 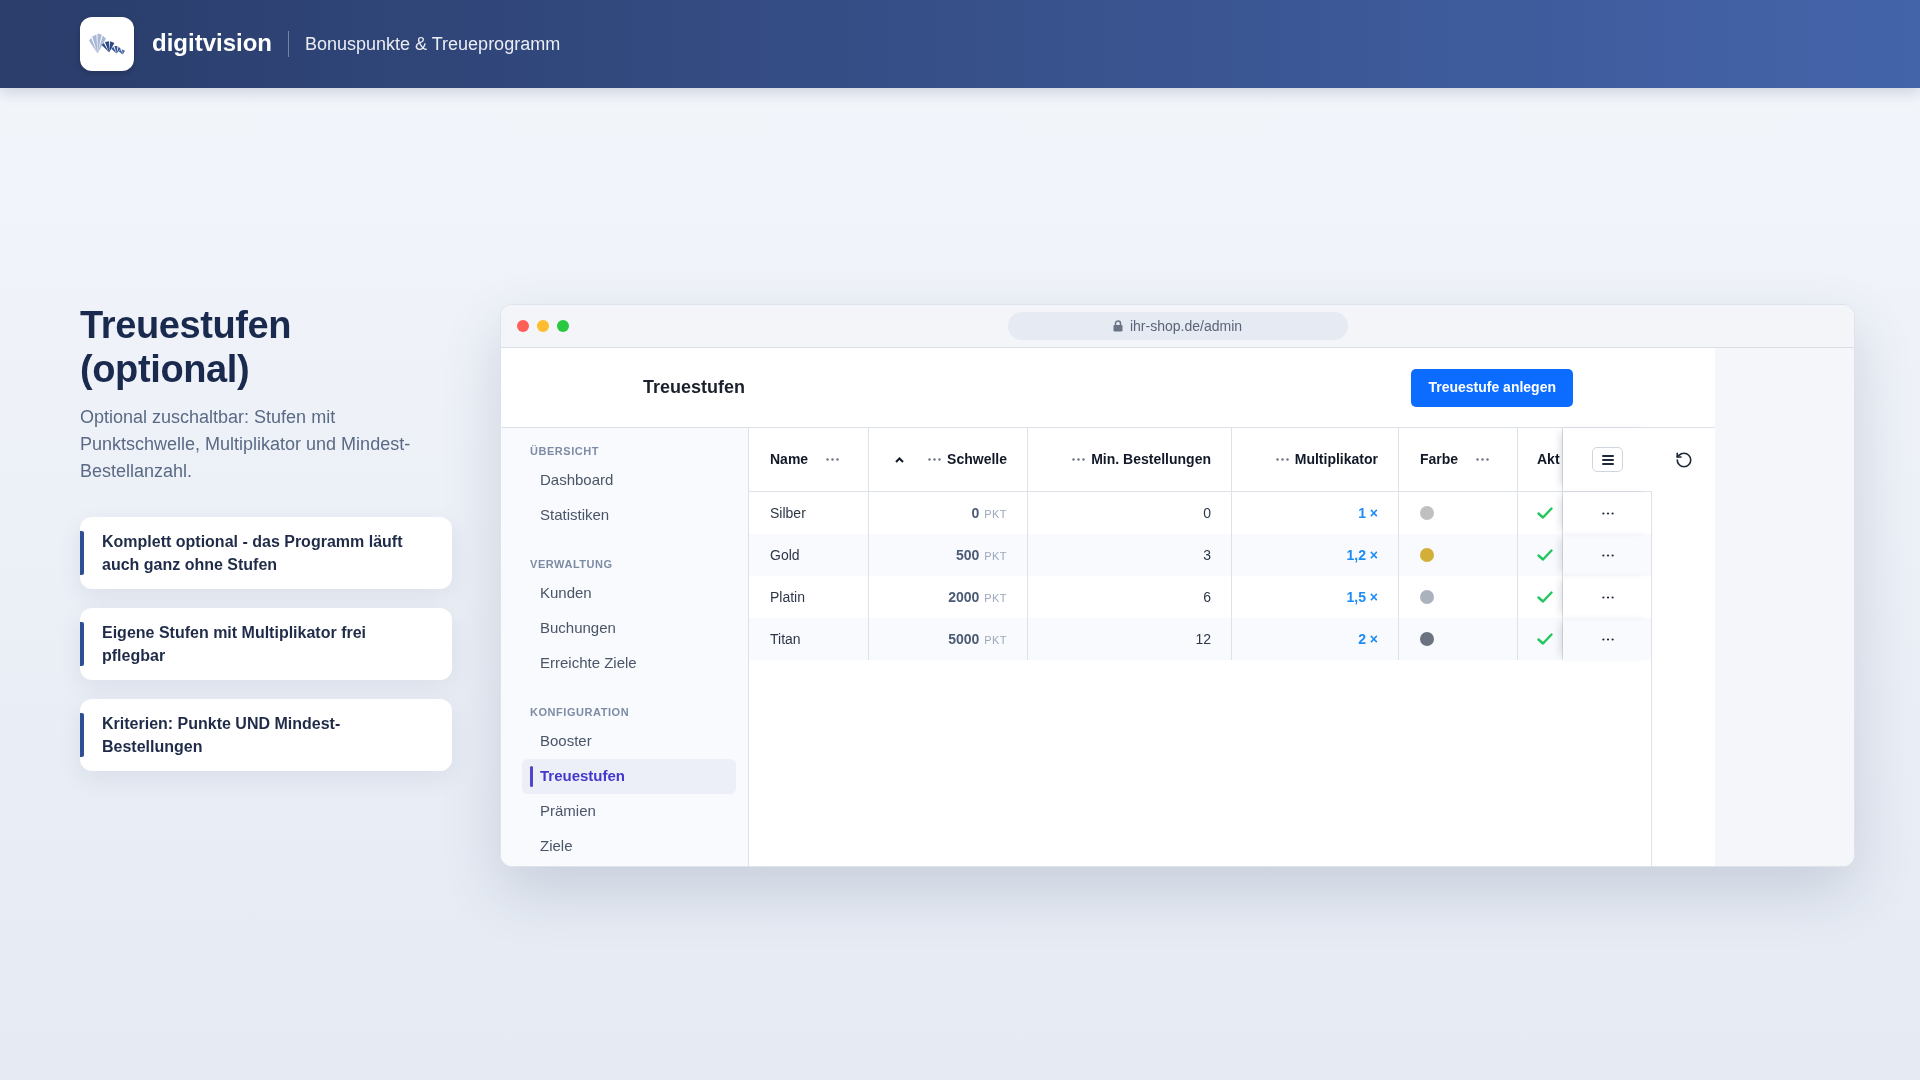 I want to click on sidebar-item: Erreichte Ziele, so click(x=629, y=663).